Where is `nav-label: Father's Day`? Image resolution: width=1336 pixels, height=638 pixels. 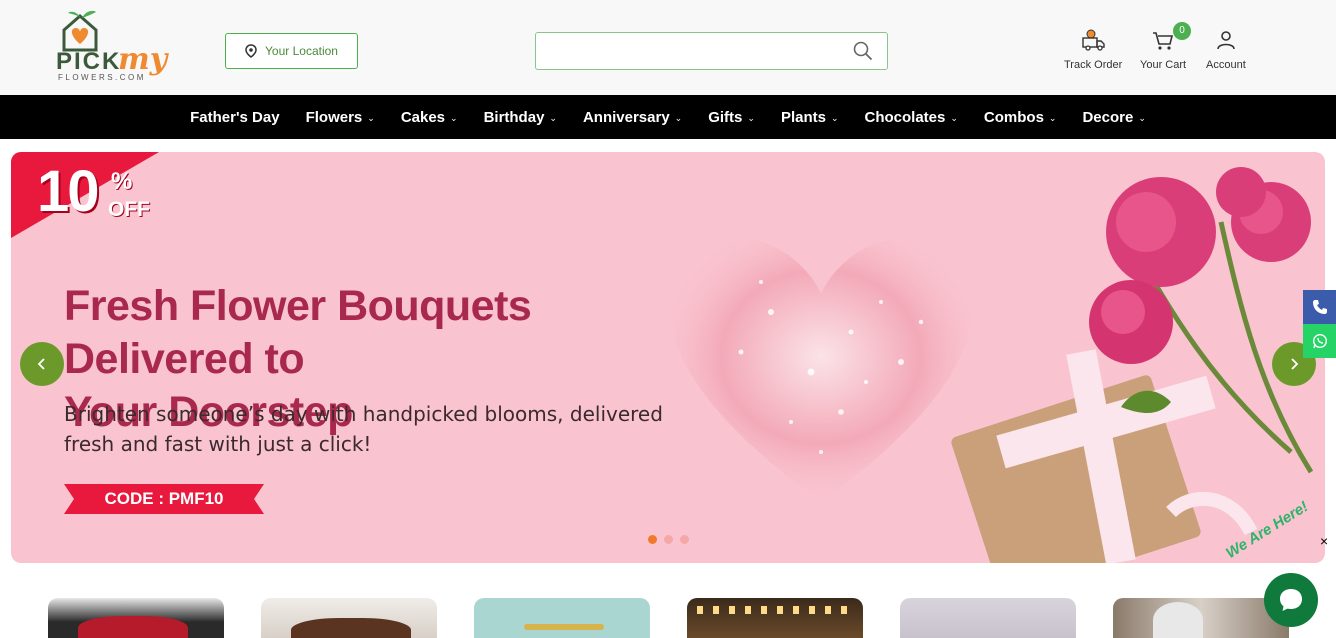
nav-label: Father's Day is located at coordinates (235, 117).